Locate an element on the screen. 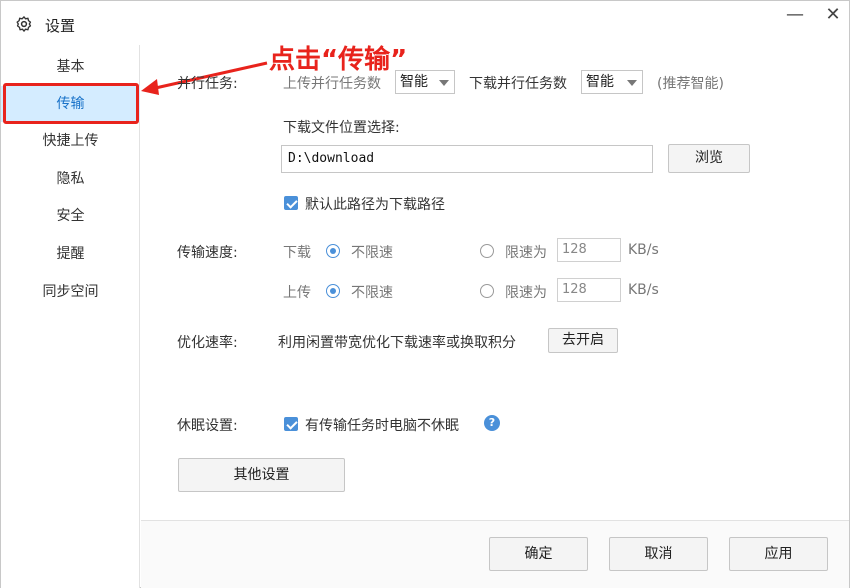  download-unlimited-label: 不限速 is located at coordinates (372, 253).